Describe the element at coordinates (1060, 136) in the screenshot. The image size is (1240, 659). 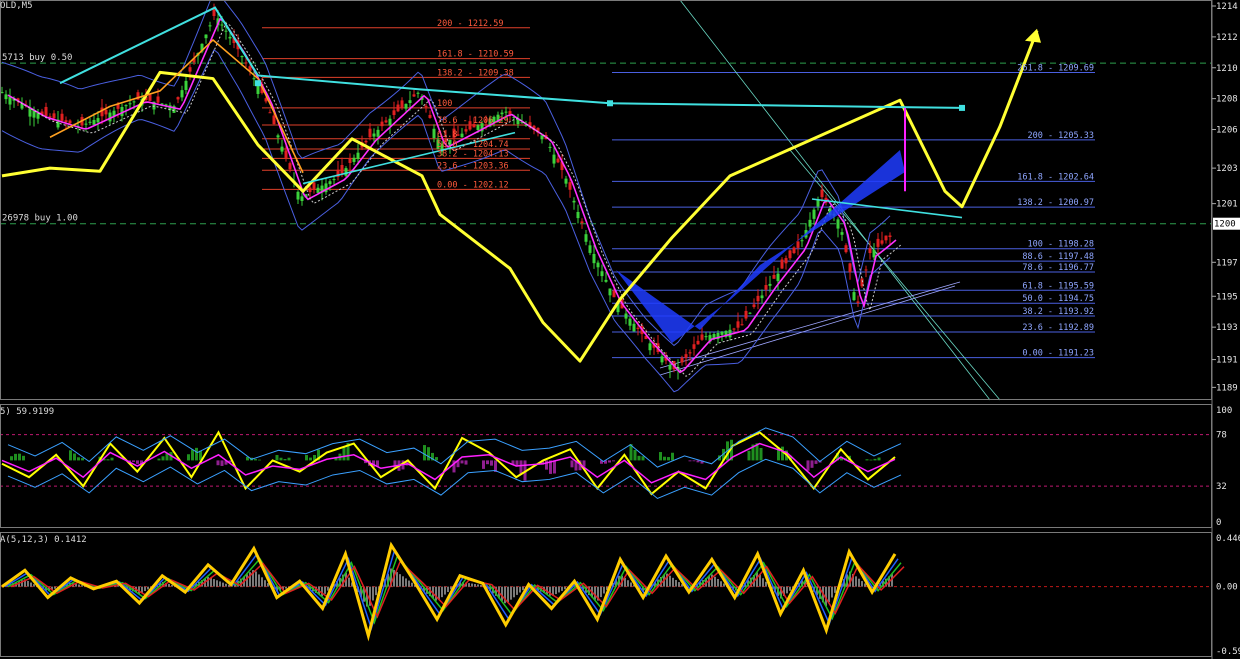
I see `fib-right-label: 200 - 1205.33` at that location.